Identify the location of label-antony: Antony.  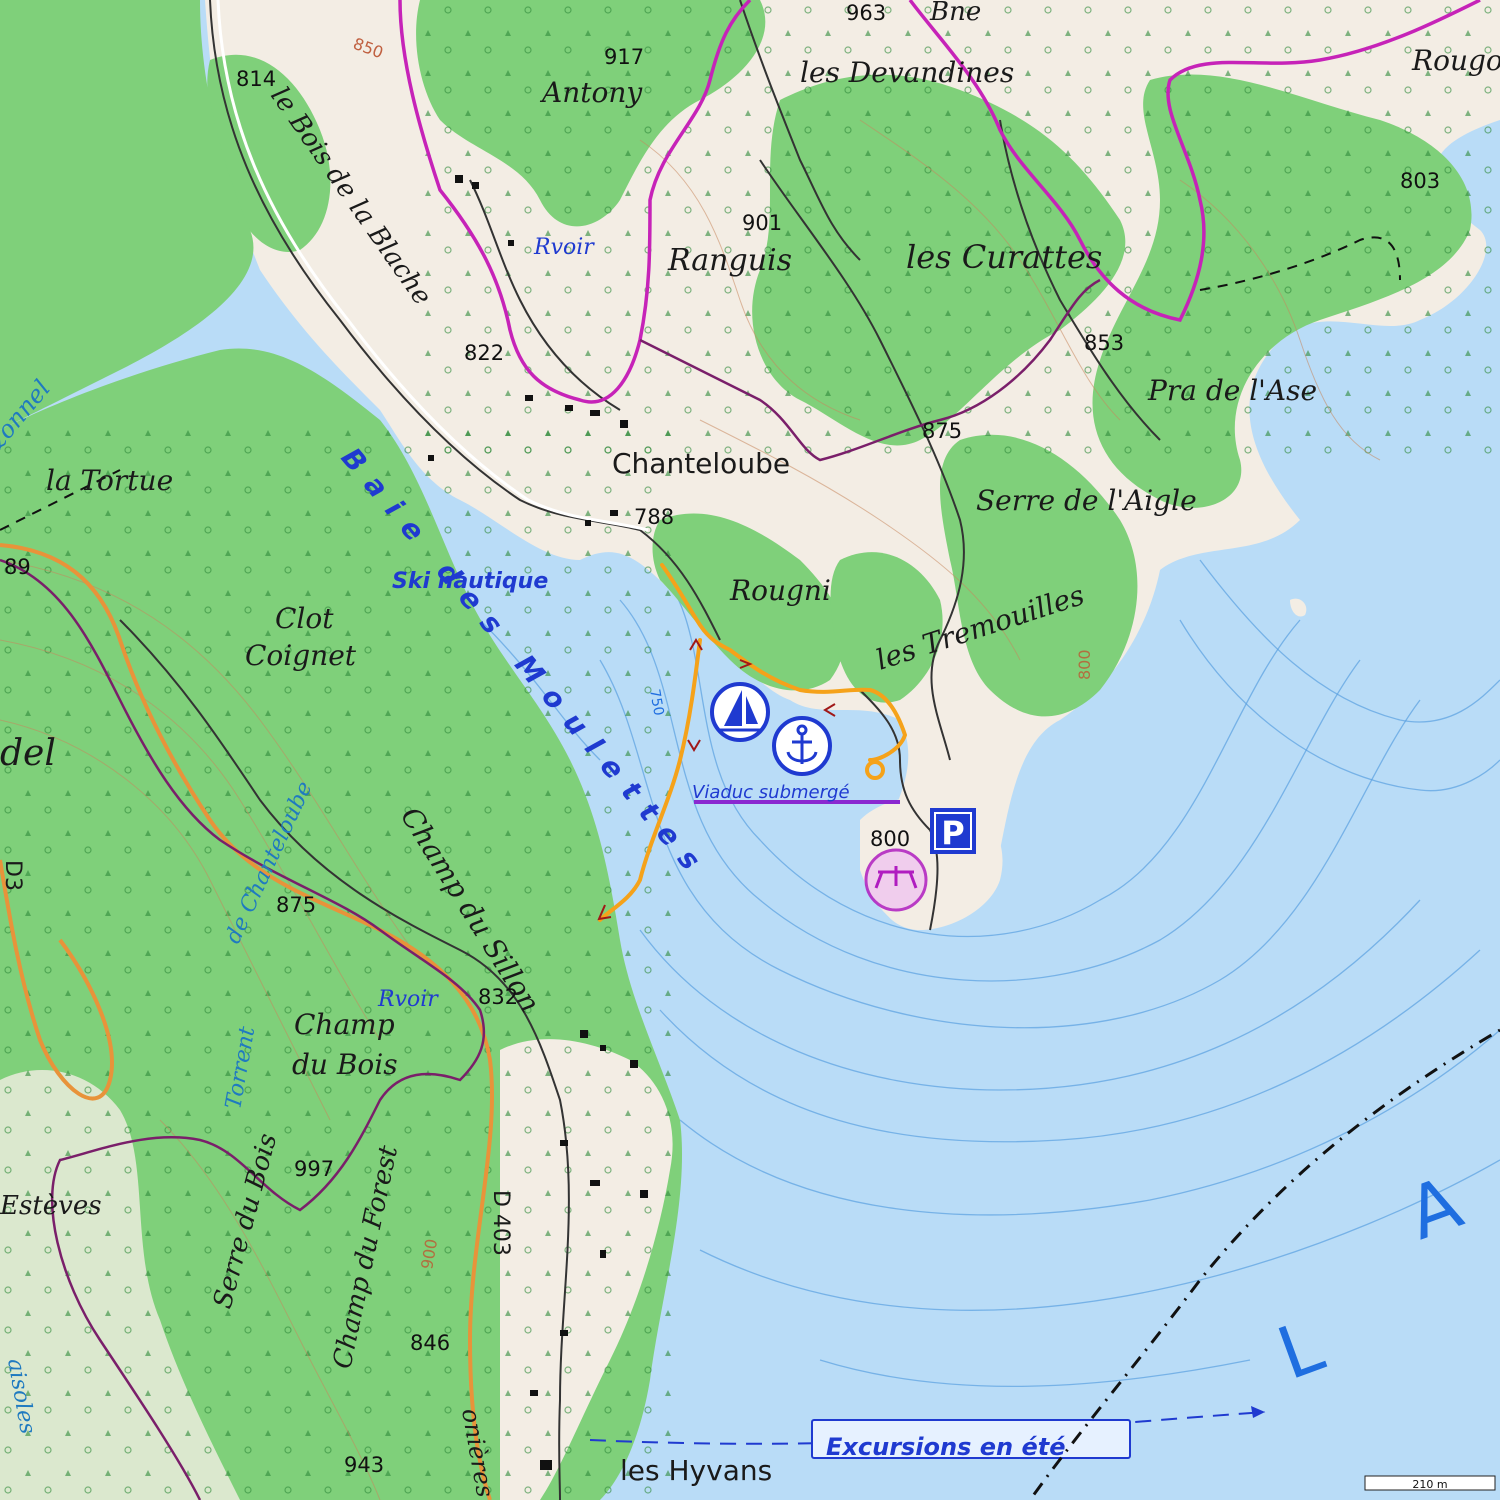
(591, 92).